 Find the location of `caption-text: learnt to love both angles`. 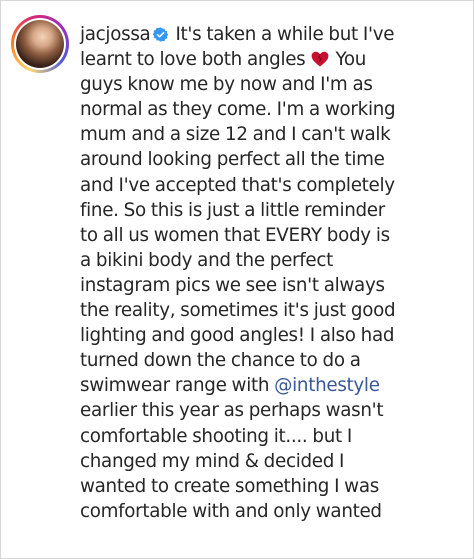

caption-text: learnt to love both angles is located at coordinates (193, 60).